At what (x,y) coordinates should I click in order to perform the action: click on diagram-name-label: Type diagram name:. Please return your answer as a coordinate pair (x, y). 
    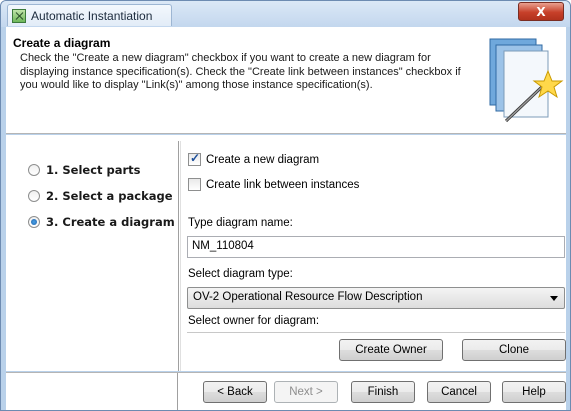
    Looking at the image, I should click on (240, 223).